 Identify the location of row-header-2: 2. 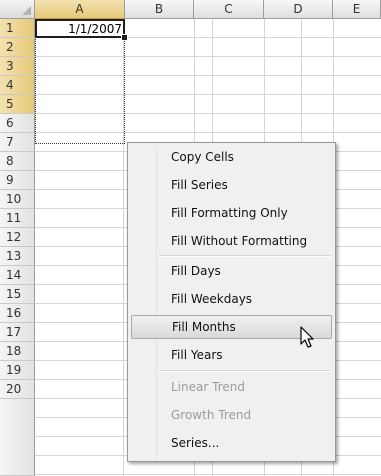
(17, 47).